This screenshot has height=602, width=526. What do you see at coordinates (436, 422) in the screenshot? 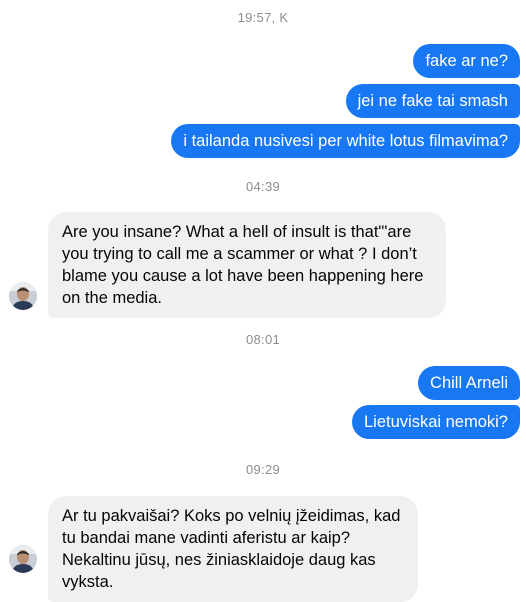
I see `message-bubble-outgoing: Lietuviskai nemoki?` at bounding box center [436, 422].